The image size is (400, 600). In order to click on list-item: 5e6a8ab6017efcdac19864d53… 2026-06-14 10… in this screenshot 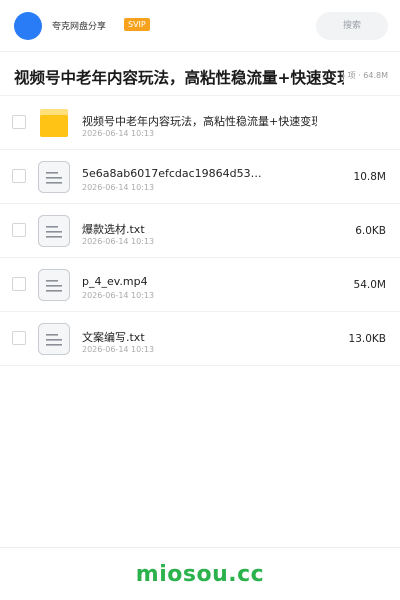, I will do `click(200, 177)`.